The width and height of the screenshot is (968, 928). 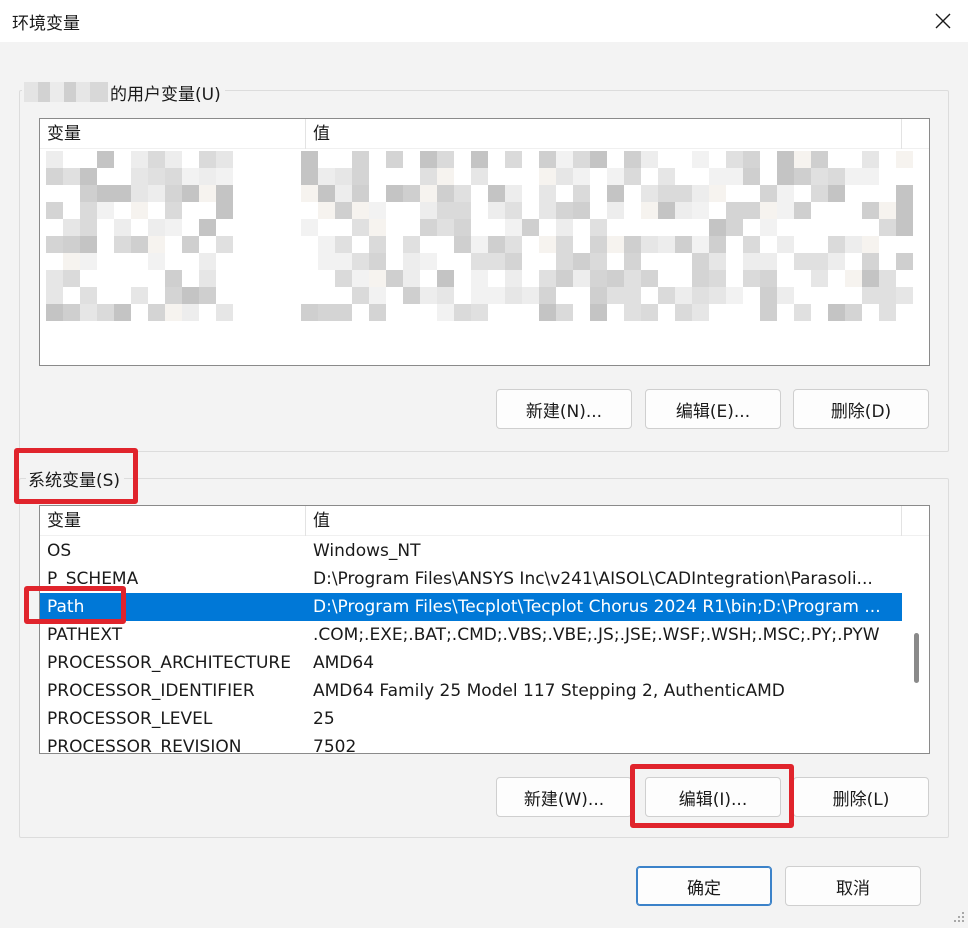 What do you see at coordinates (861, 797) in the screenshot?
I see `system-delete-button: 删除(L)` at bounding box center [861, 797].